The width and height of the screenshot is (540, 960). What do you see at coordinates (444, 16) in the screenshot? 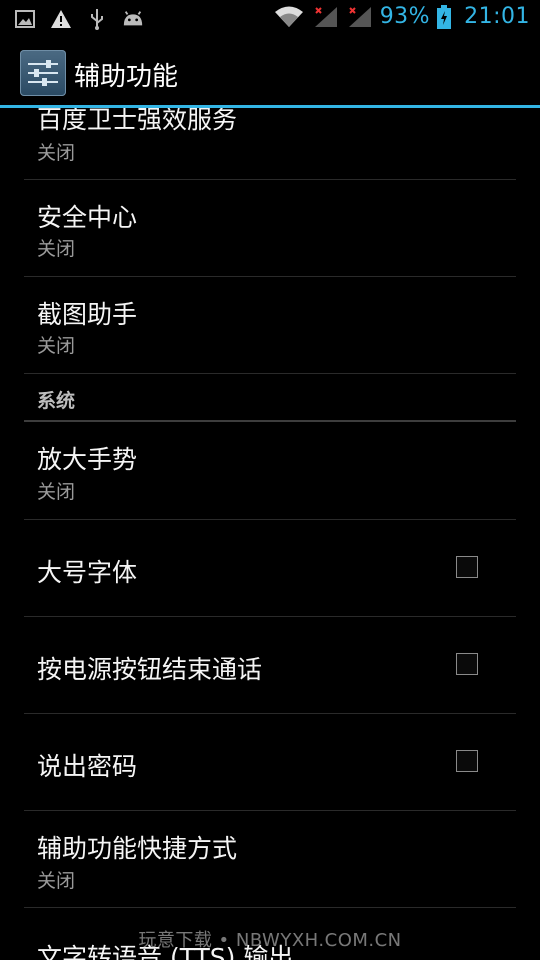
I see `battery-icon` at bounding box center [444, 16].